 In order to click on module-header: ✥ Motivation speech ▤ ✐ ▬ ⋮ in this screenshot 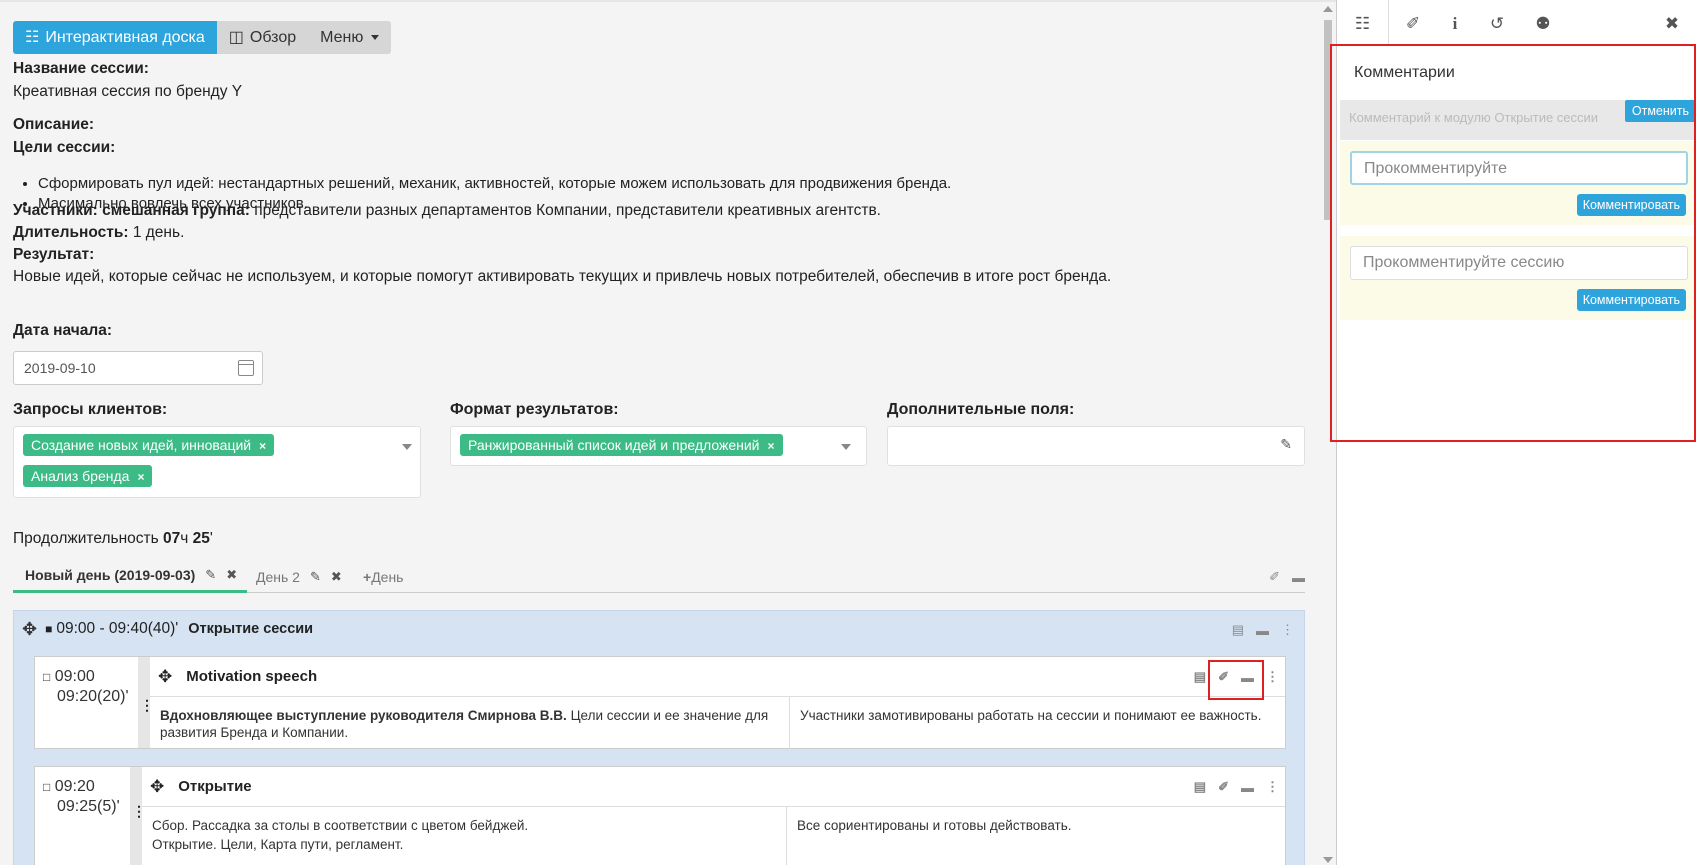, I will do `click(717, 677)`.